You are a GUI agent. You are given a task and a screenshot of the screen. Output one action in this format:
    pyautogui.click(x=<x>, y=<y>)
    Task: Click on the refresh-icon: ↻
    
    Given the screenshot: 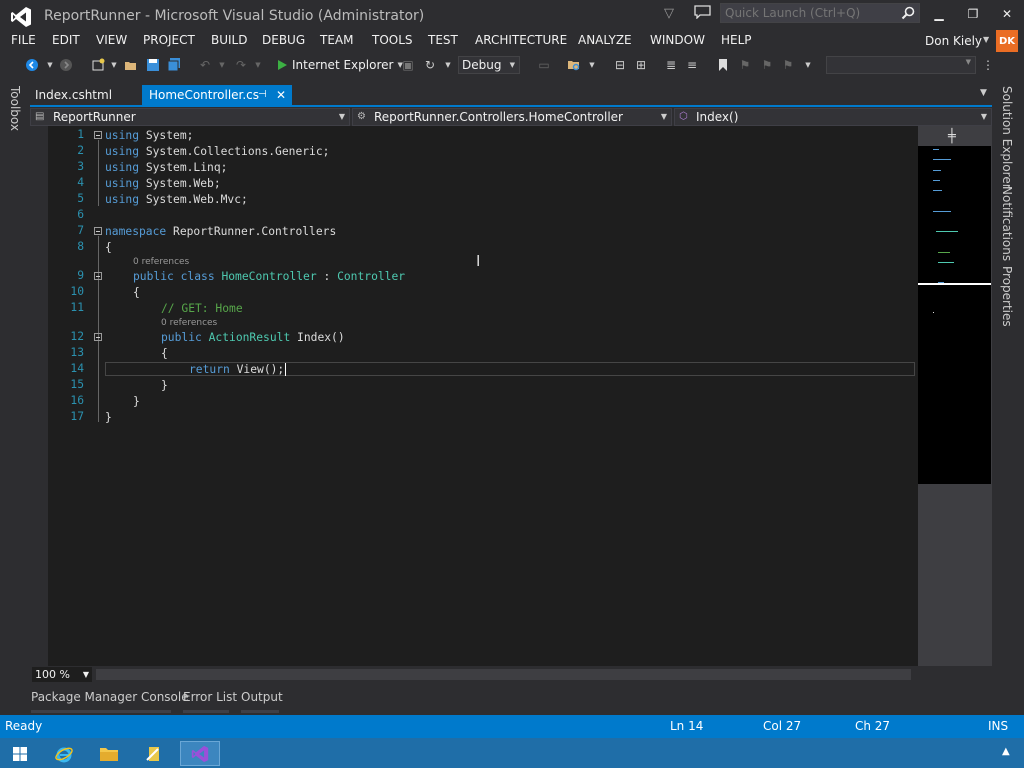 What is the action you would take?
    pyautogui.click(x=430, y=65)
    